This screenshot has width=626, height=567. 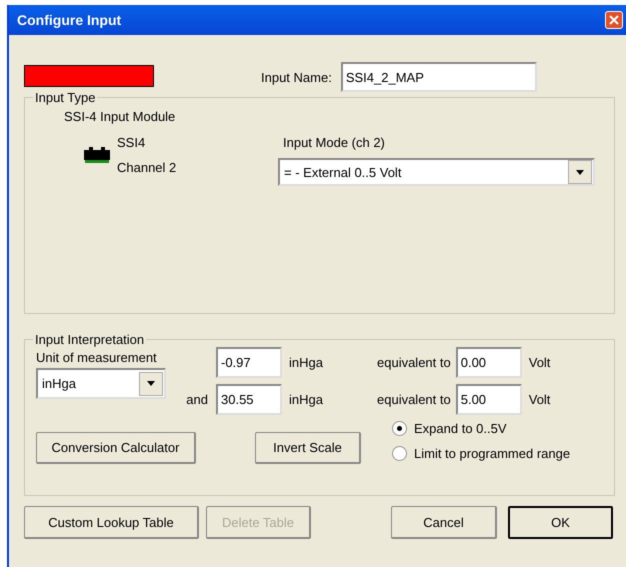 What do you see at coordinates (197, 399) in the screenshot?
I see `and-label: and` at bounding box center [197, 399].